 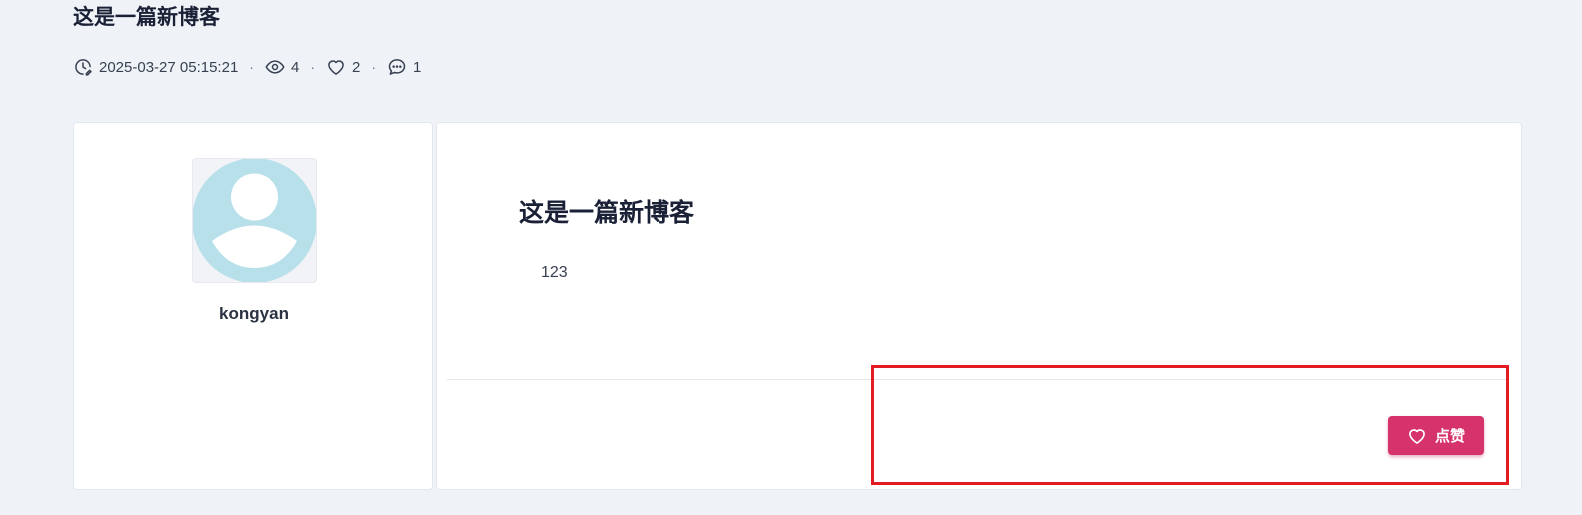 I want to click on meta-likes: 2, so click(x=343, y=67).